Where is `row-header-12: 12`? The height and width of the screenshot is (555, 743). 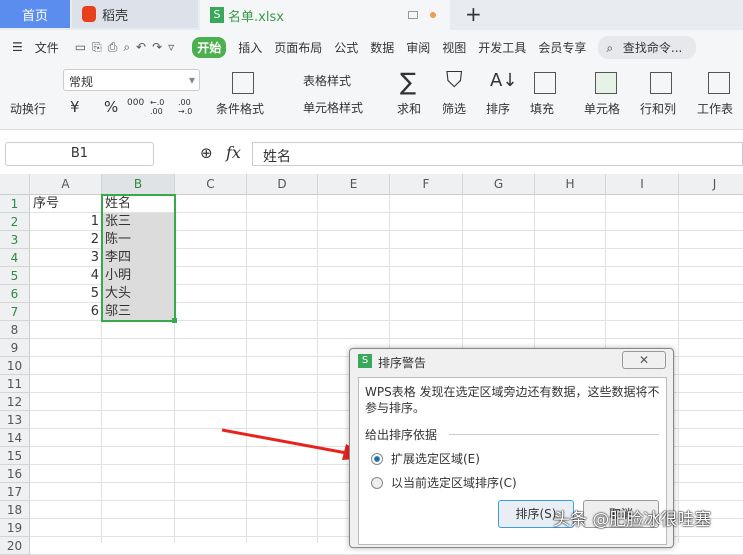
row-header-12: 12 is located at coordinates (15, 402).